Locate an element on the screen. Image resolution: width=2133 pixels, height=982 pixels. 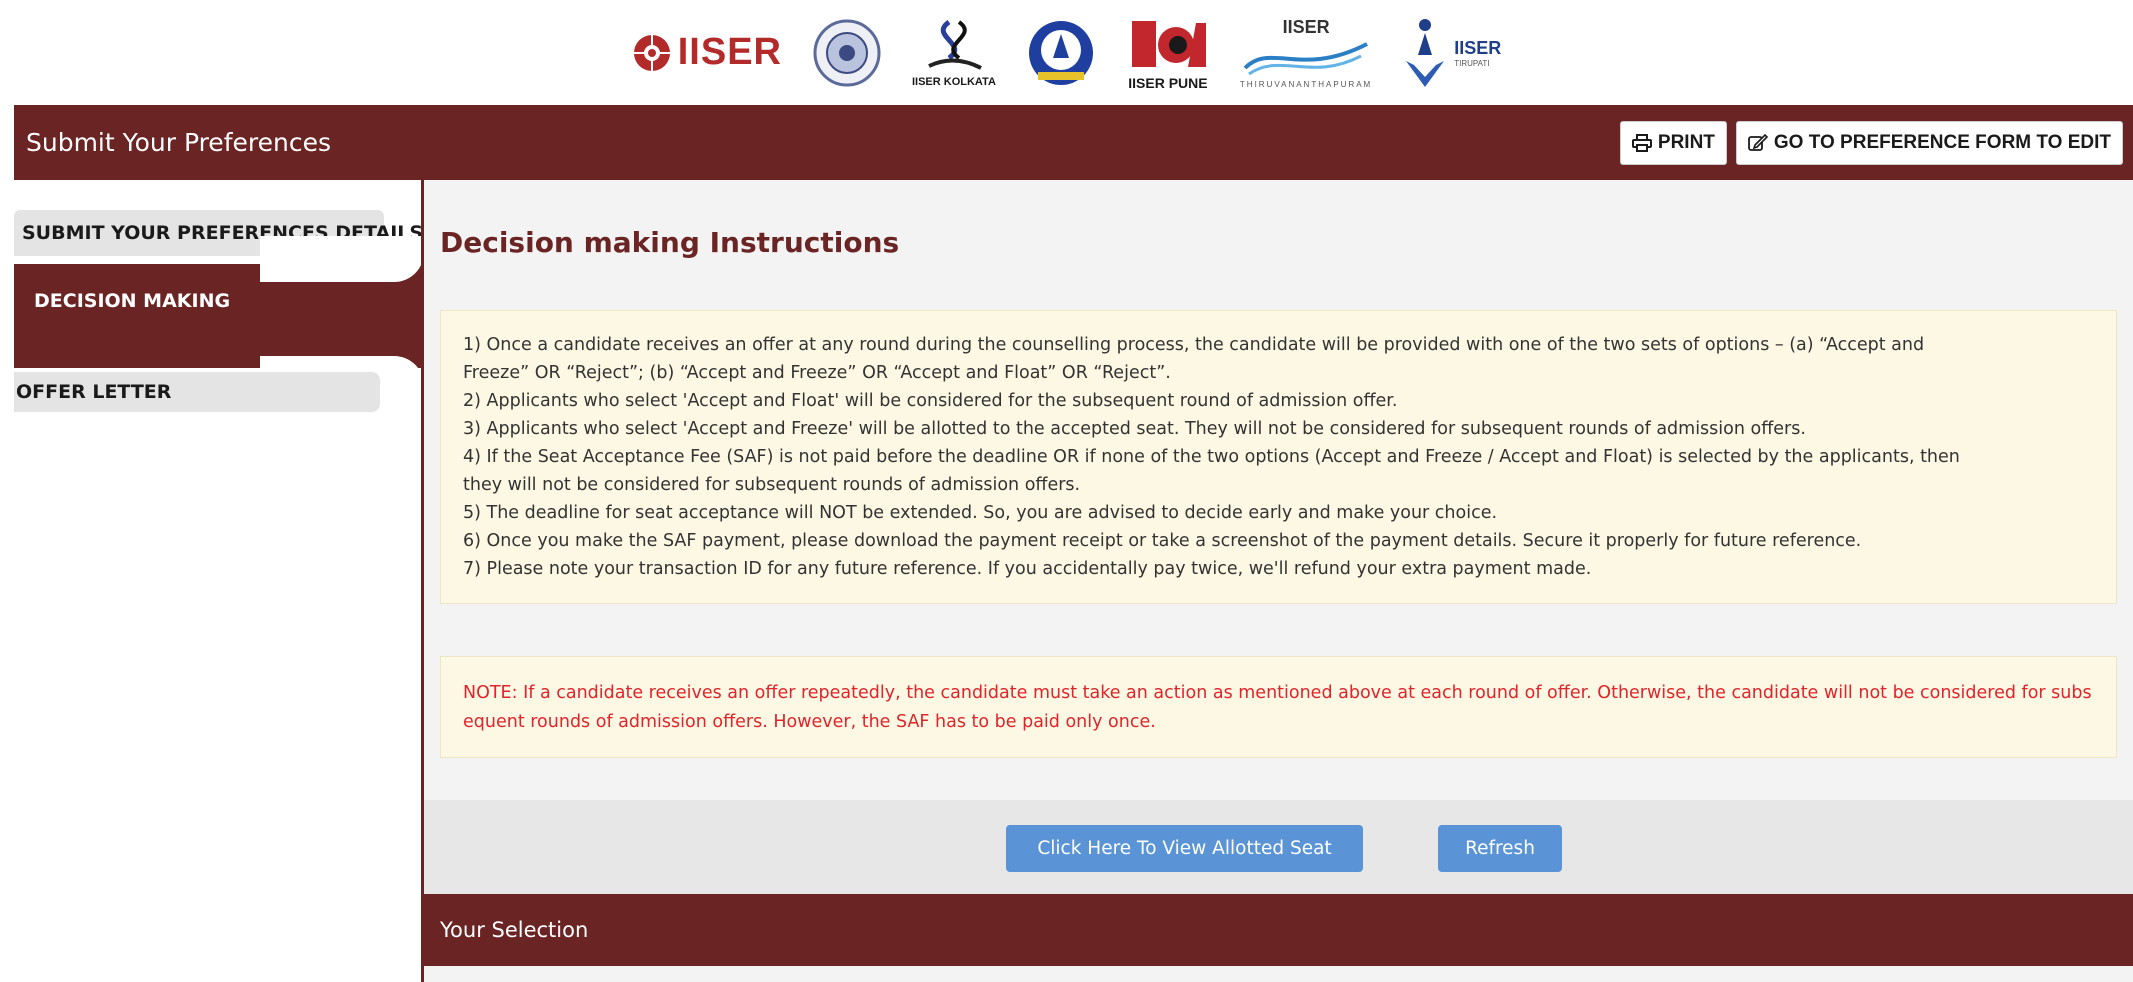
sidebar-item-offer-letter: OFFER LETTER is located at coordinates (93, 392).